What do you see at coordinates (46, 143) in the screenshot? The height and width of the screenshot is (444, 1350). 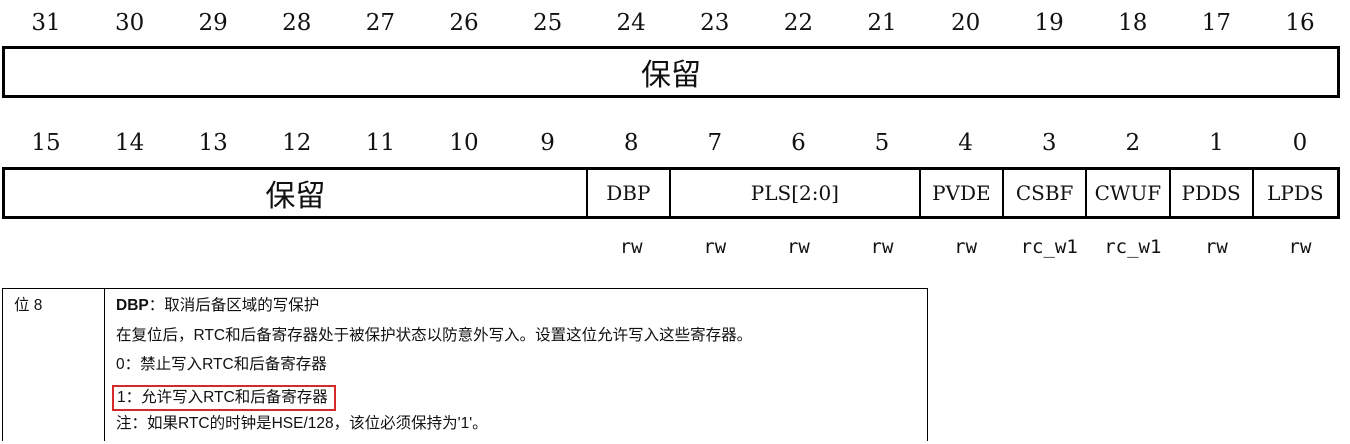 I see `low-bit-15: 15` at bounding box center [46, 143].